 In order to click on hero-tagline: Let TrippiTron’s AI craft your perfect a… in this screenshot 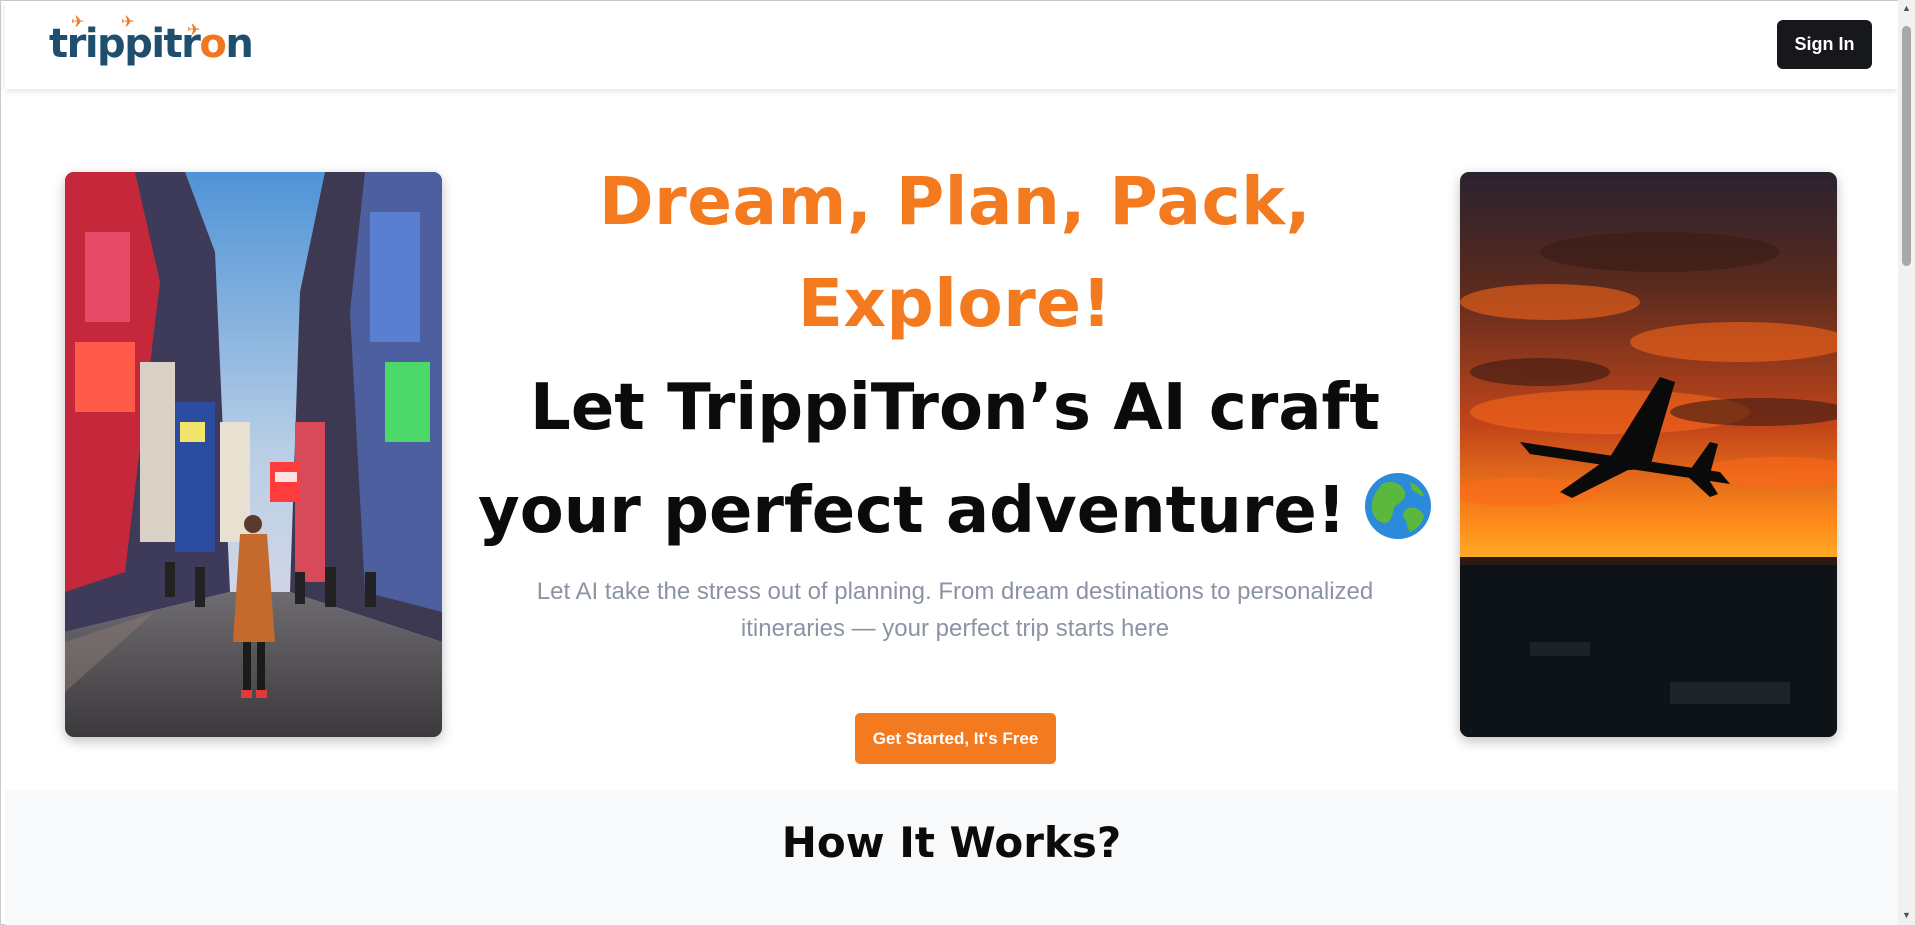, I will do `click(955, 460)`.